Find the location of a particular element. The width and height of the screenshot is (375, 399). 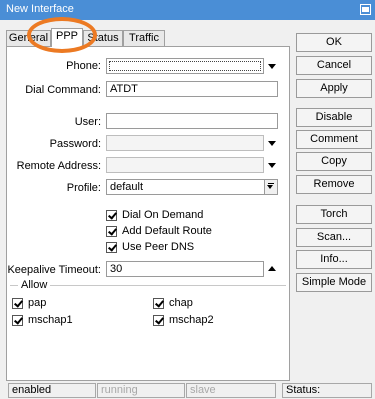

user-label: User: is located at coordinates (87, 122).